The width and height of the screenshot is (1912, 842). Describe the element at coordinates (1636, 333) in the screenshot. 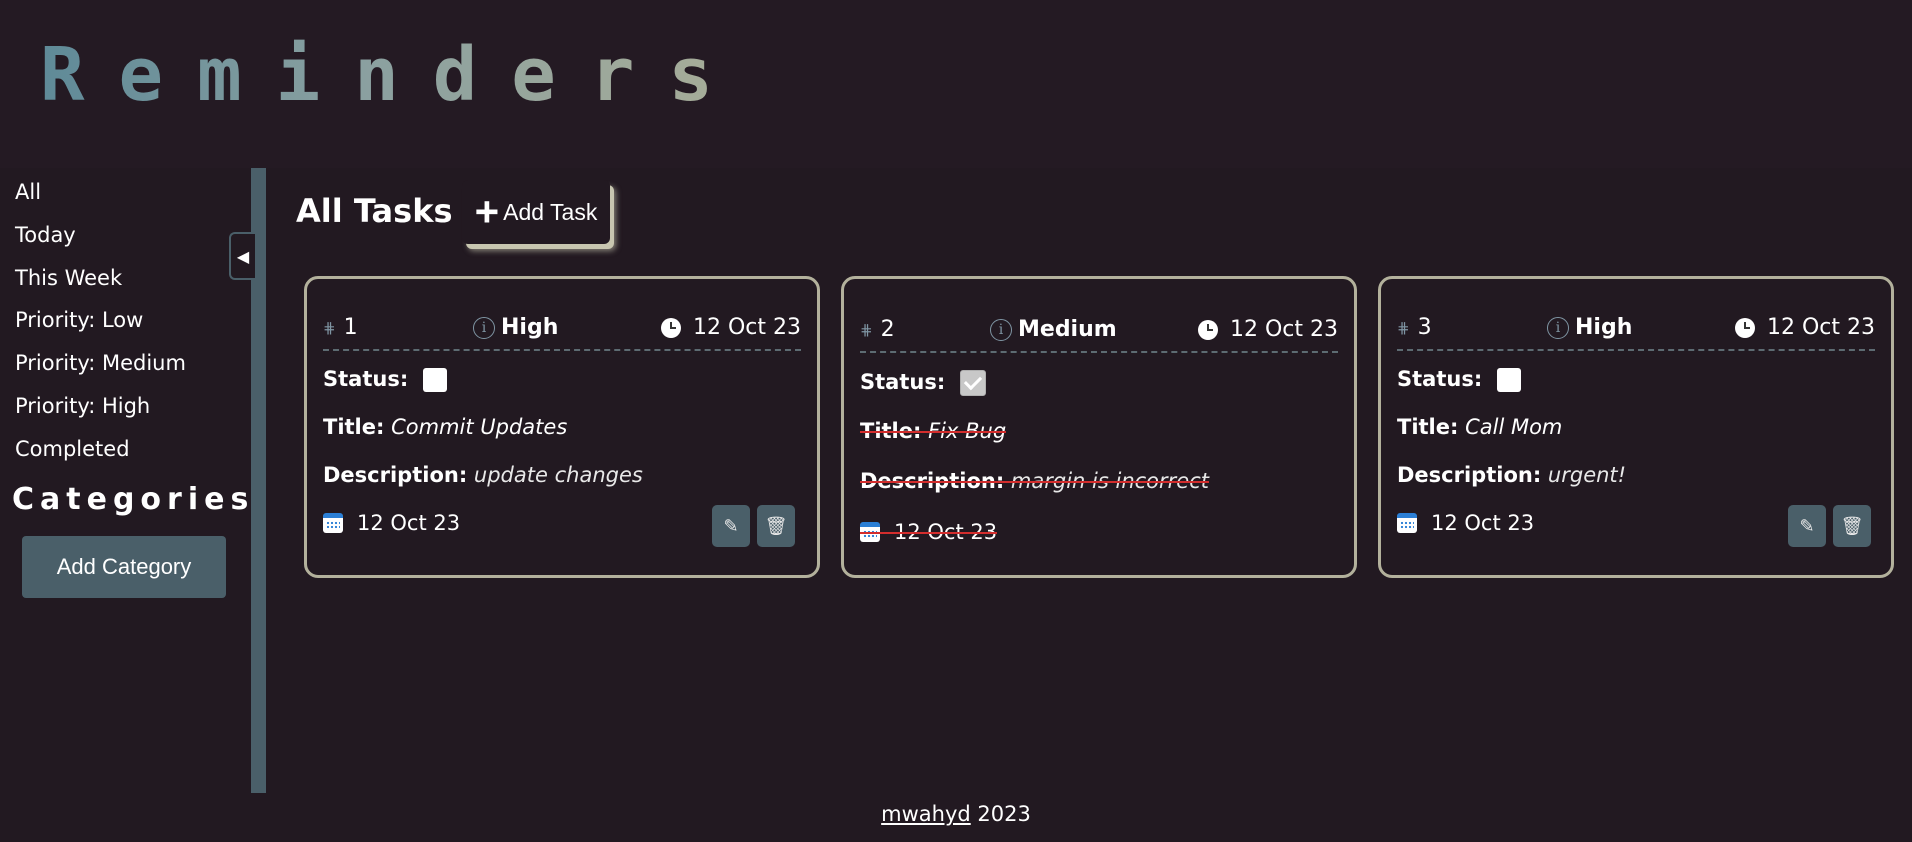

I see `task-card-header: ⋕ 3 i High 12 Oct 23` at that location.